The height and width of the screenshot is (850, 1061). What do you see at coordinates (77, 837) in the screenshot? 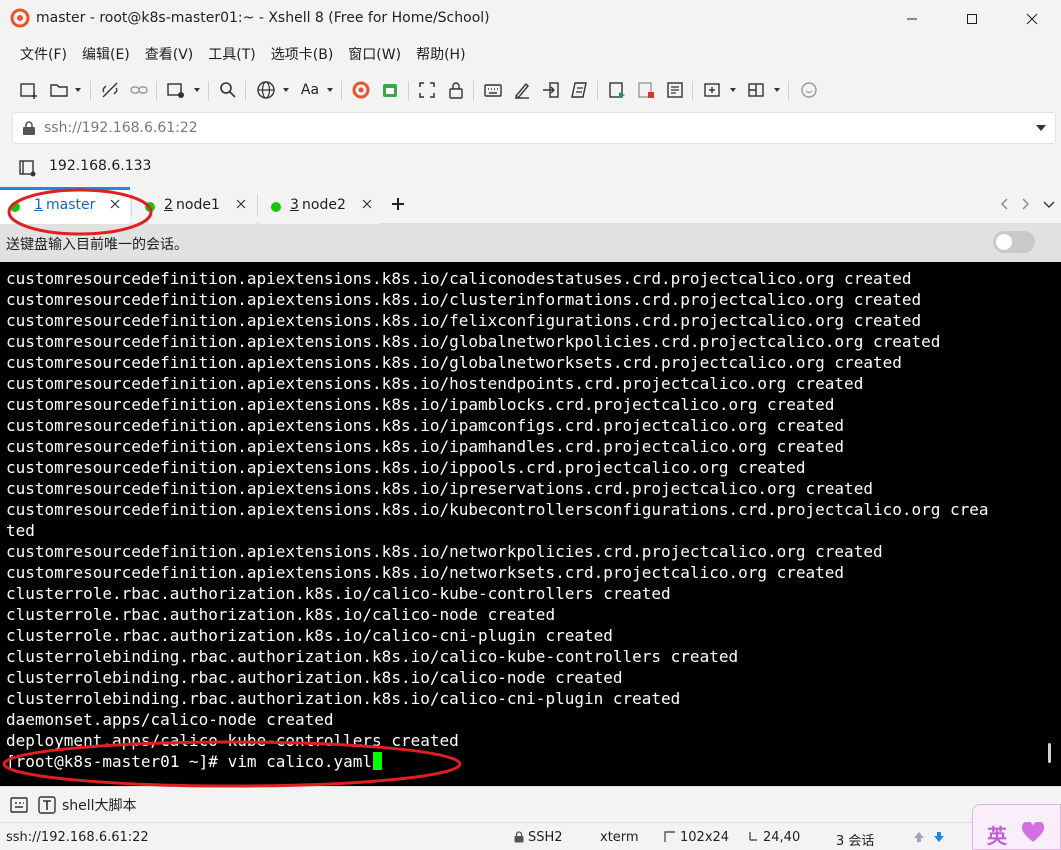
I see `status-connection: ssh://192.168.6.61:22` at bounding box center [77, 837].